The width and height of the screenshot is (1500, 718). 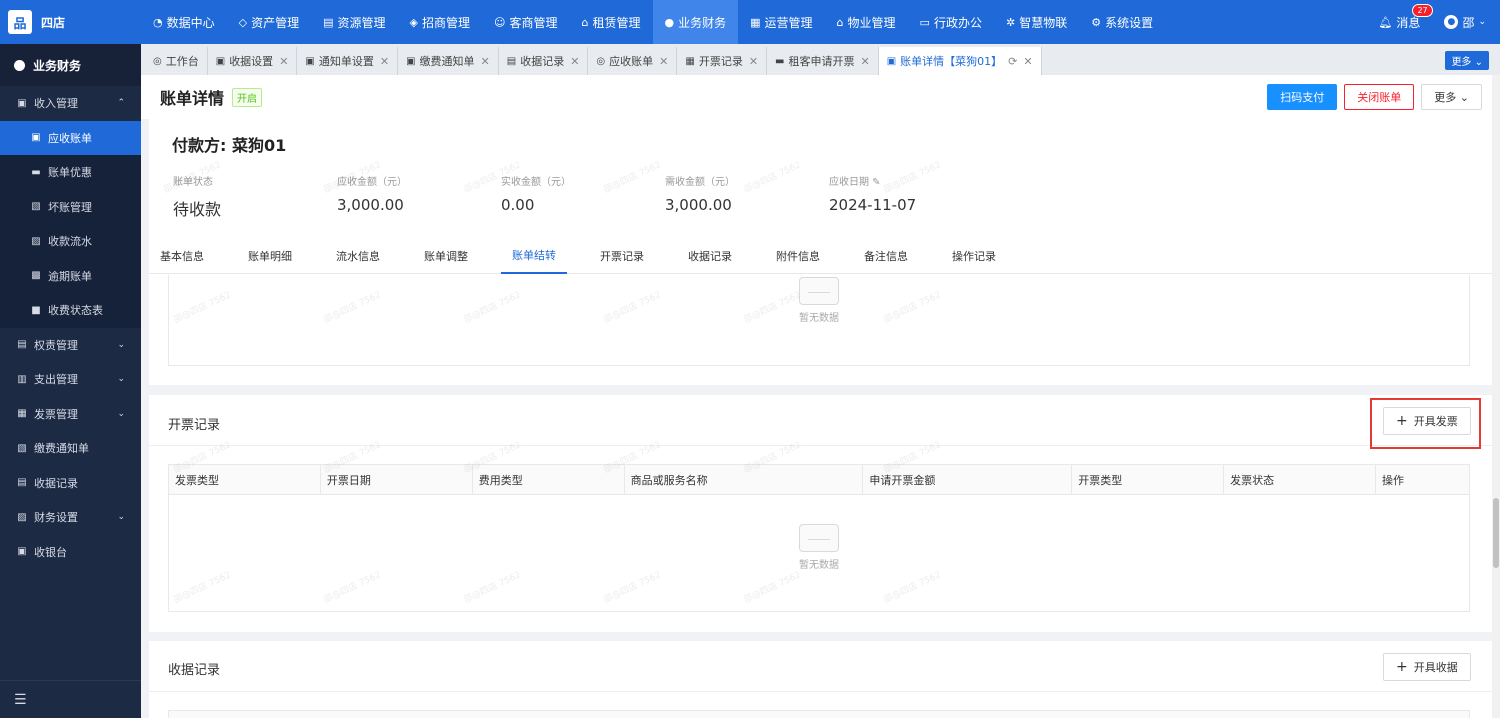 What do you see at coordinates (1427, 421) in the screenshot?
I see `issue-invoice-button: + 开具发票` at bounding box center [1427, 421].